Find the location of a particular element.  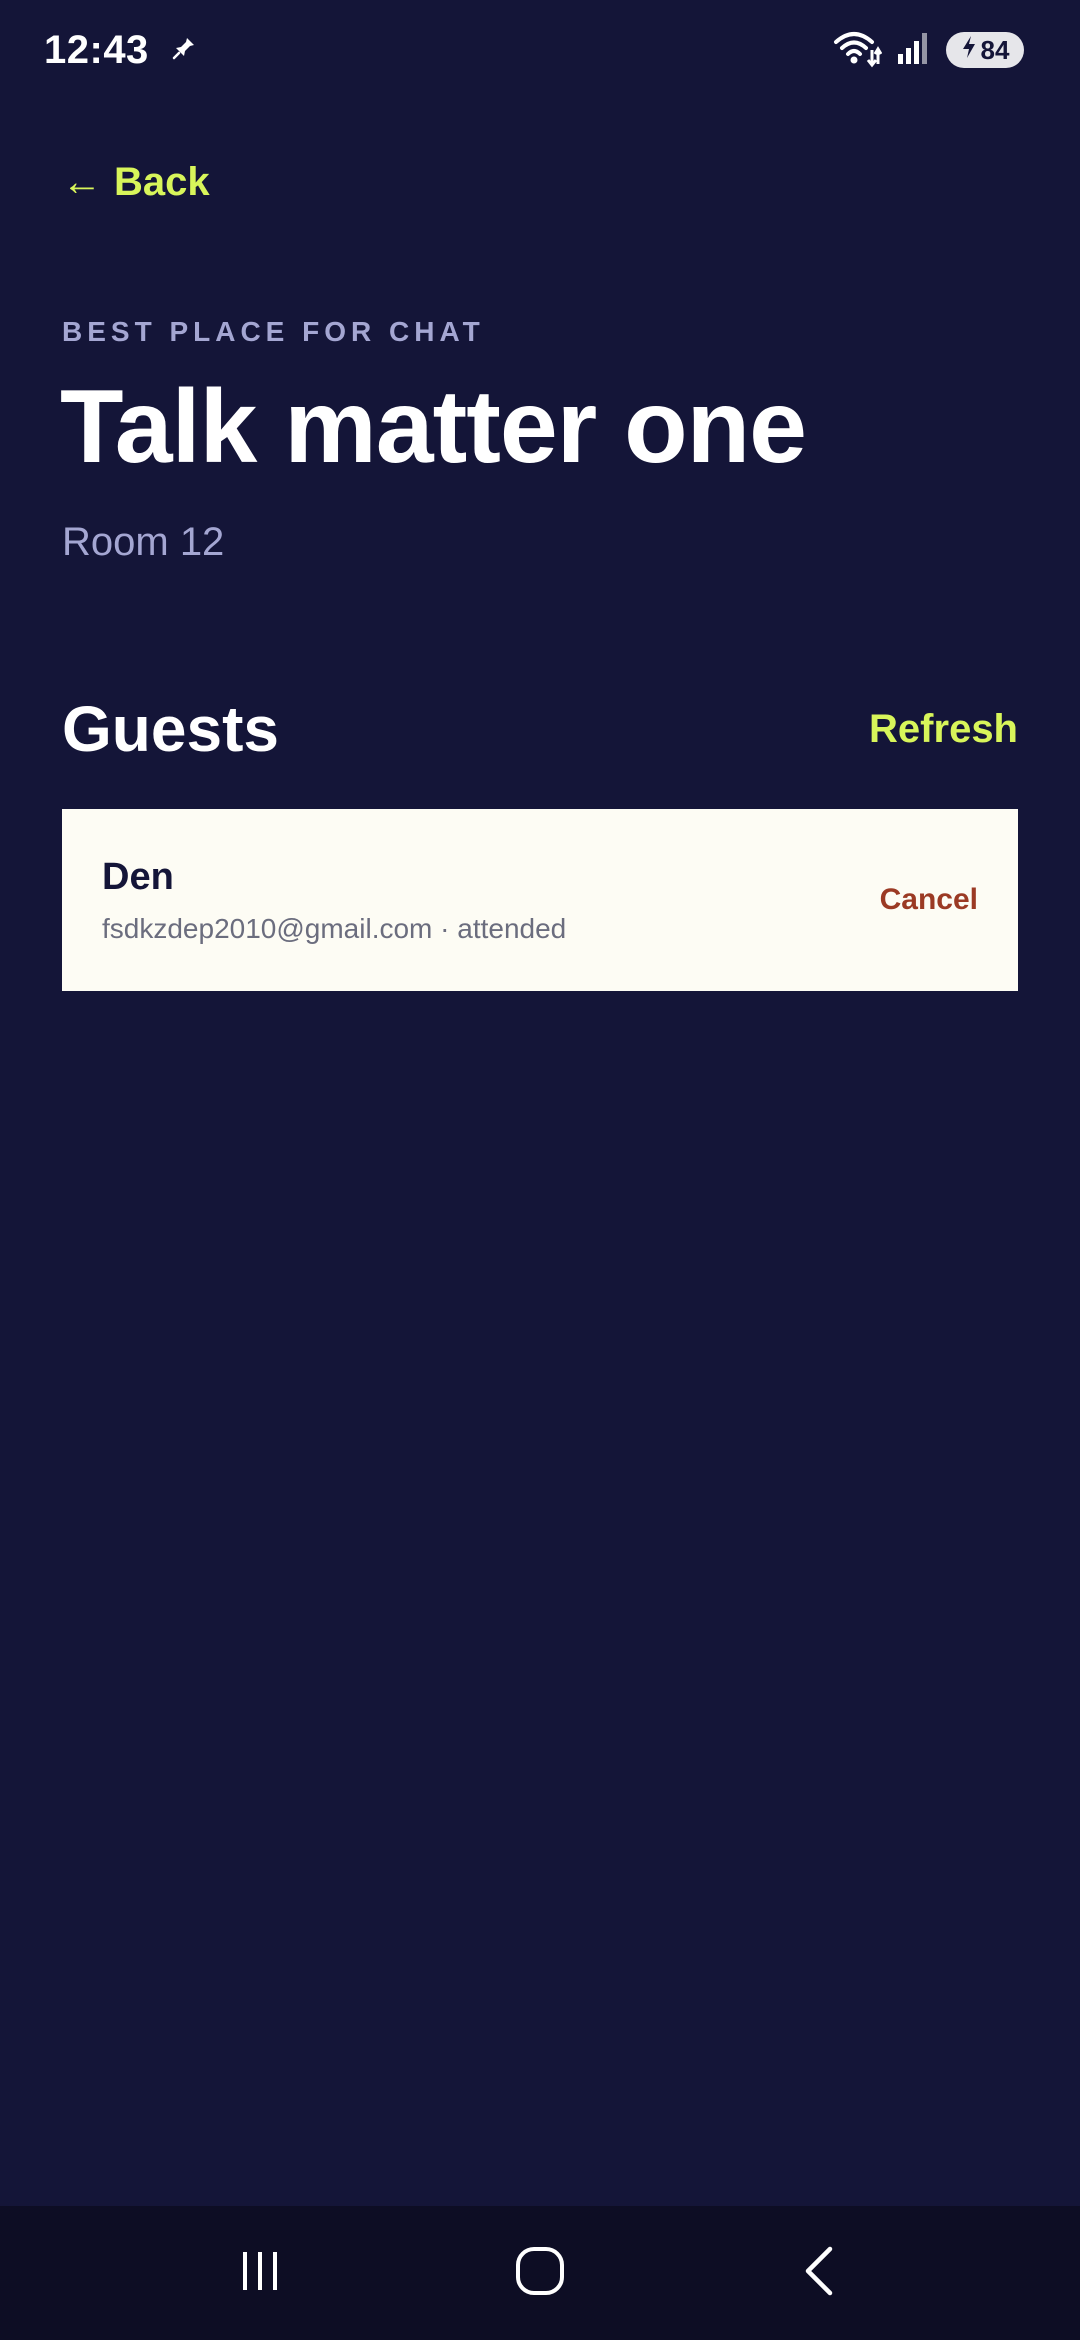

refresh-button: Refresh is located at coordinates (943, 729).